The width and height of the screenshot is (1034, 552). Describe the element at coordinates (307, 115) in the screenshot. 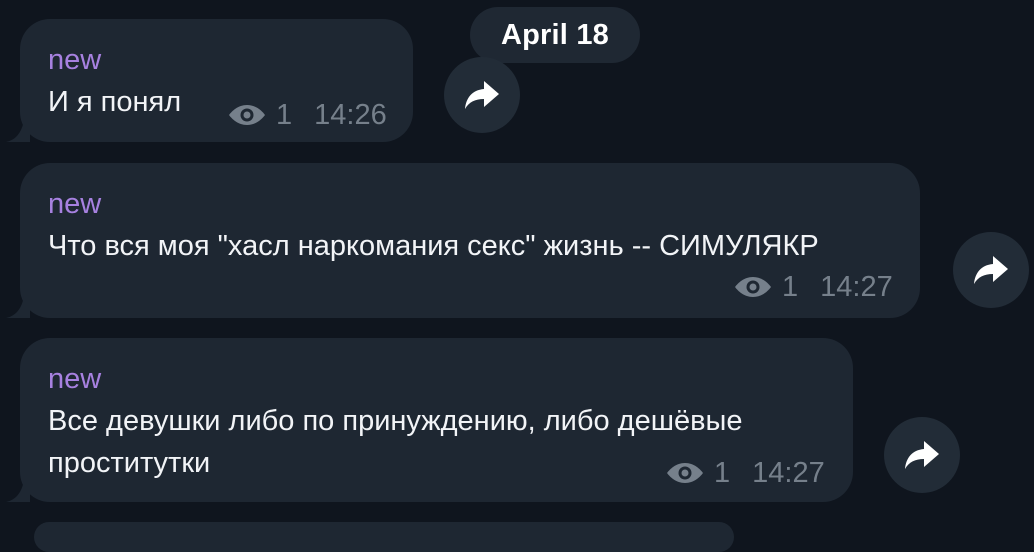

I see `message-meta: 1 14:26` at that location.